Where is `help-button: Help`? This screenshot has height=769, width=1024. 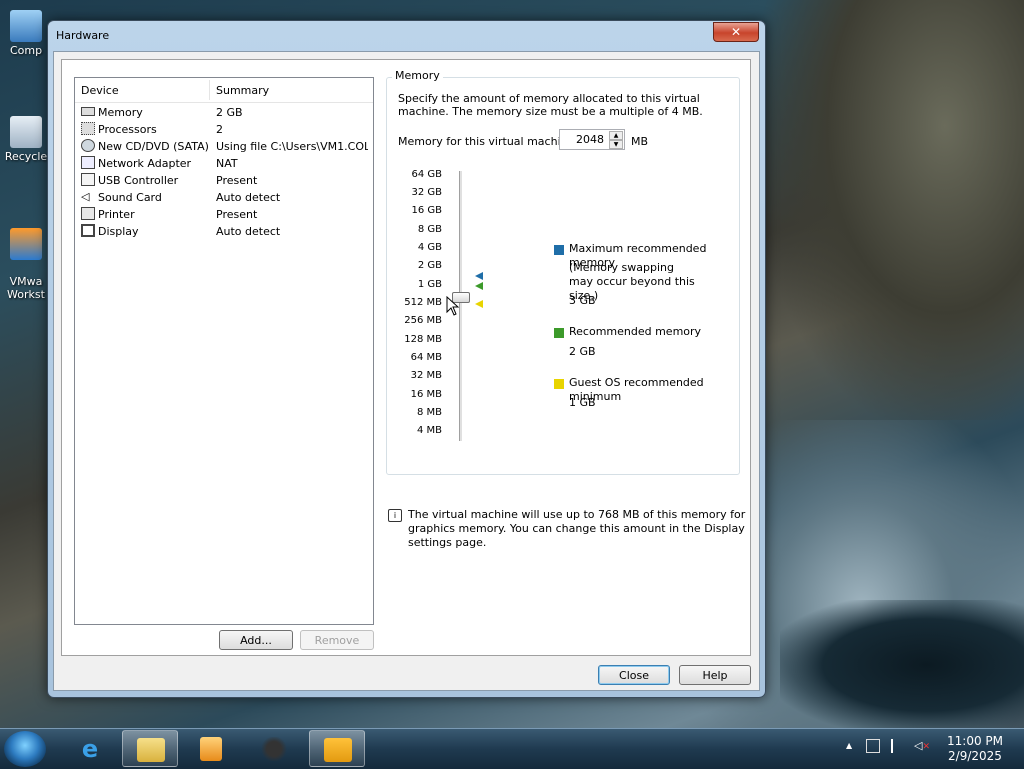 help-button: Help is located at coordinates (715, 675).